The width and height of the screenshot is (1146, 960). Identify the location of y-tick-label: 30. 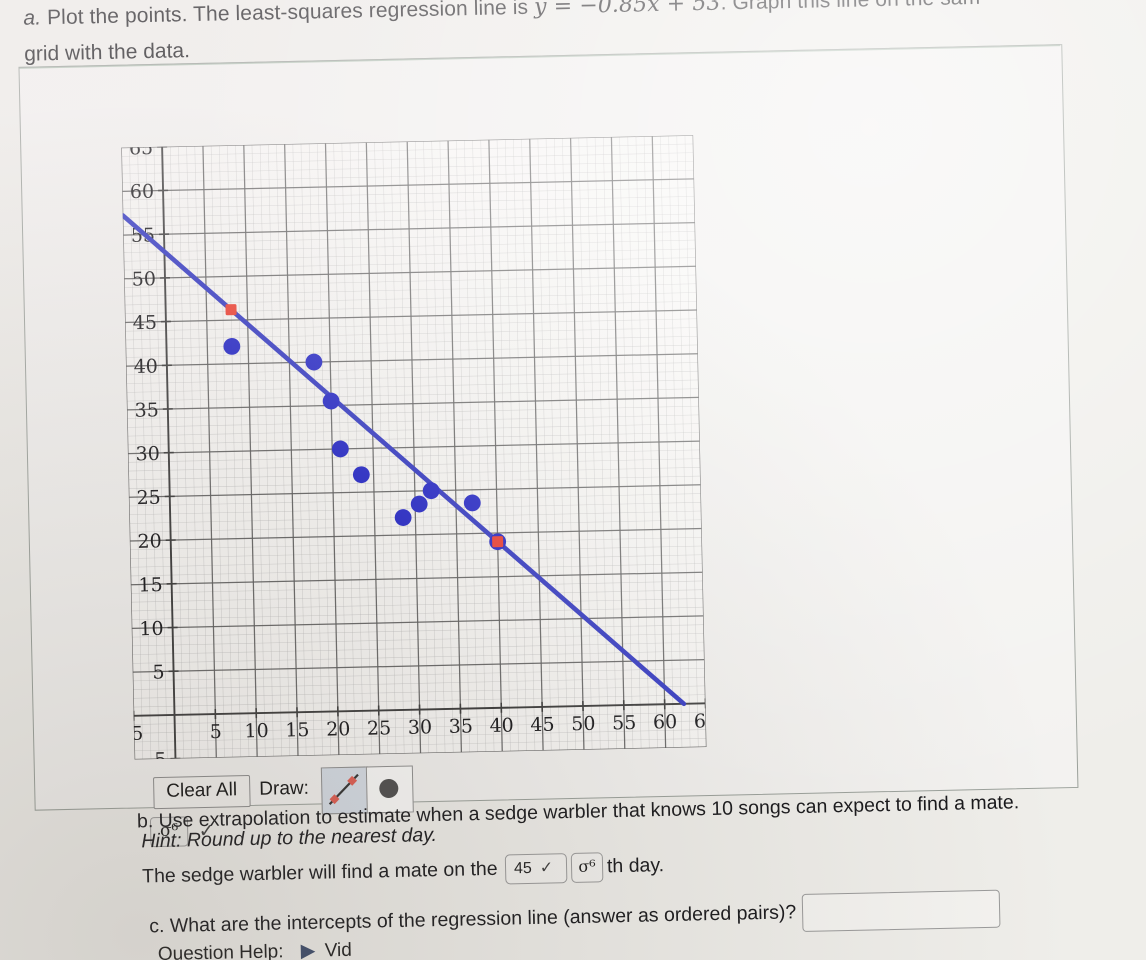
(147, 454).